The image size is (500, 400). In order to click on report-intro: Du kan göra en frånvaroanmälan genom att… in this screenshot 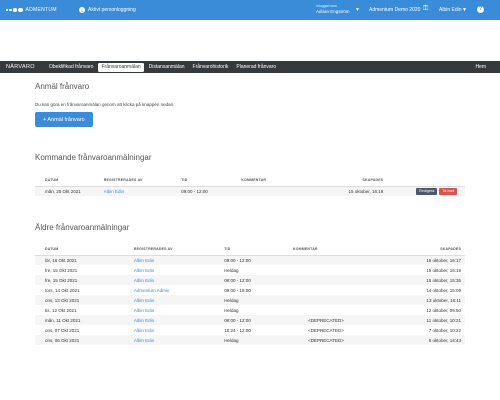, I will do `click(105, 104)`.